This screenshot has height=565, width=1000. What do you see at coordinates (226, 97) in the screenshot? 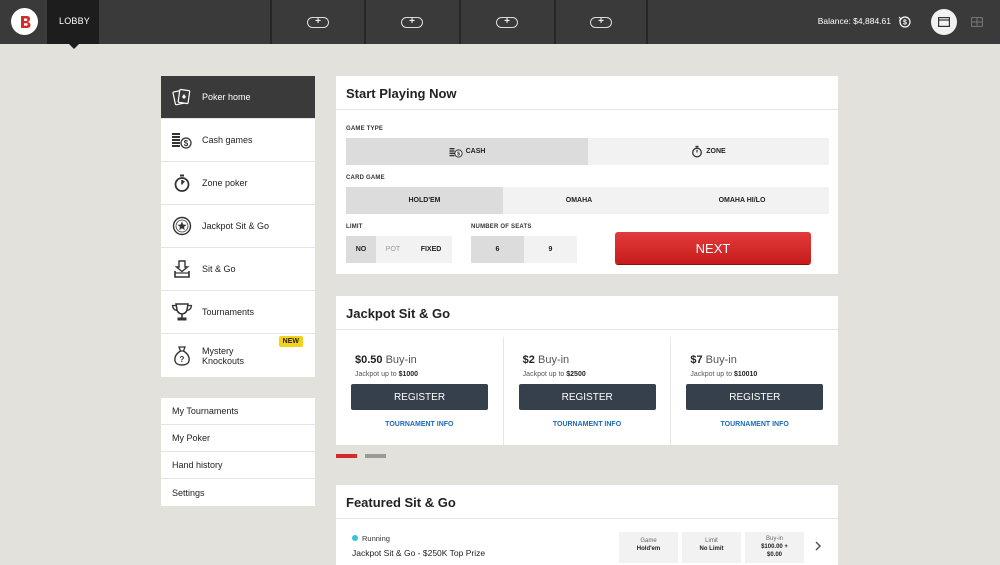
I see `sidebar-item-label: Poker home` at bounding box center [226, 97].